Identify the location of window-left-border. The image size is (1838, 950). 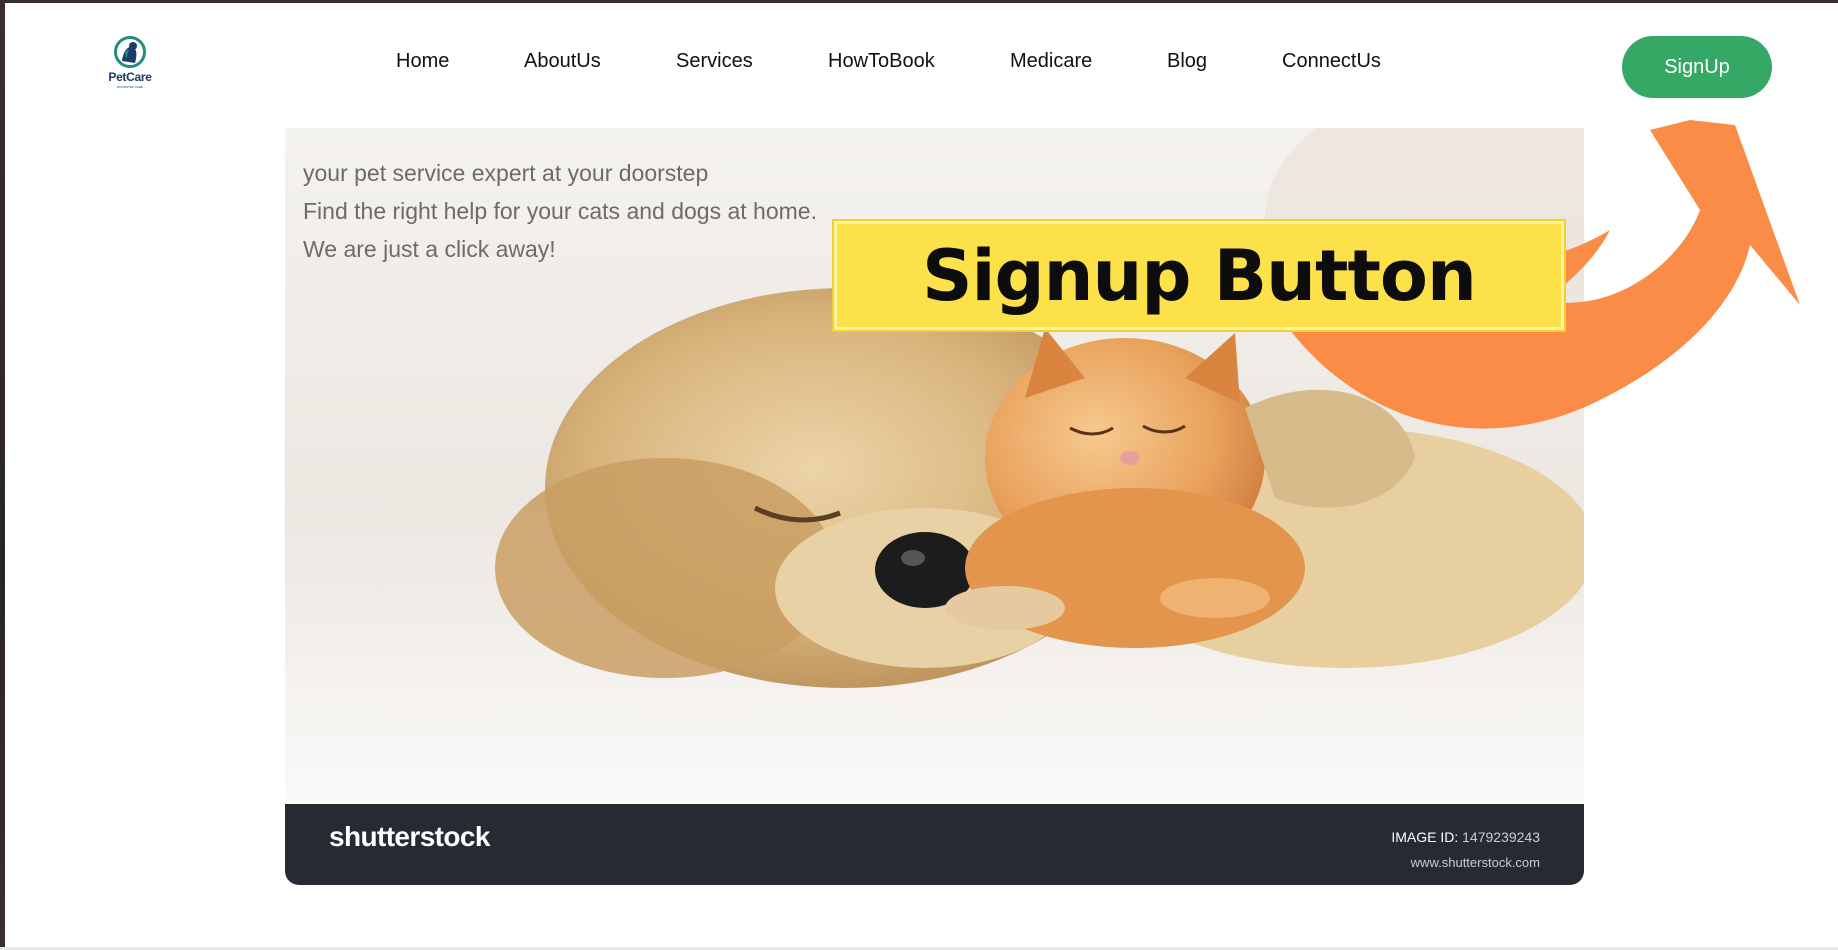
(2, 475).